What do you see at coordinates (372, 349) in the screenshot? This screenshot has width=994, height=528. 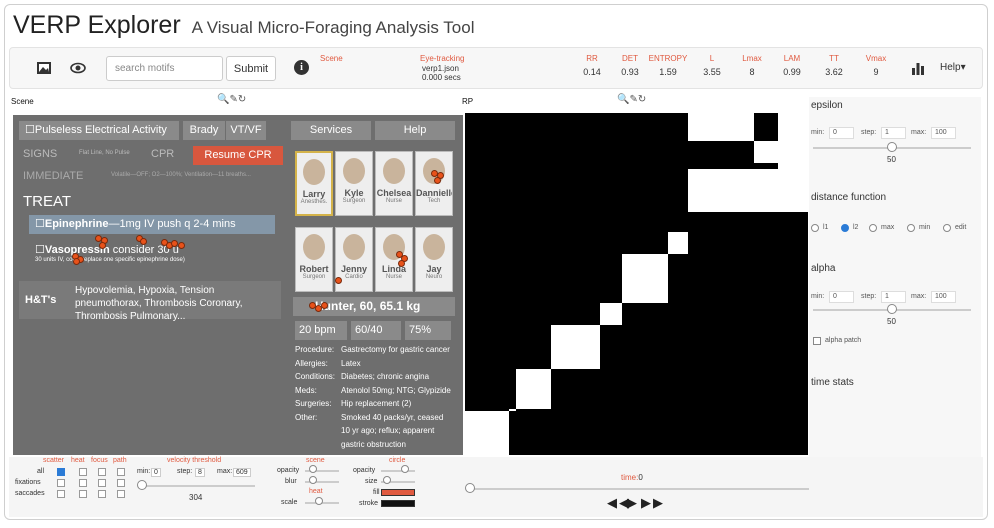 I see `detail-row: Procedure: Gastrectomy for gastric cancer` at bounding box center [372, 349].